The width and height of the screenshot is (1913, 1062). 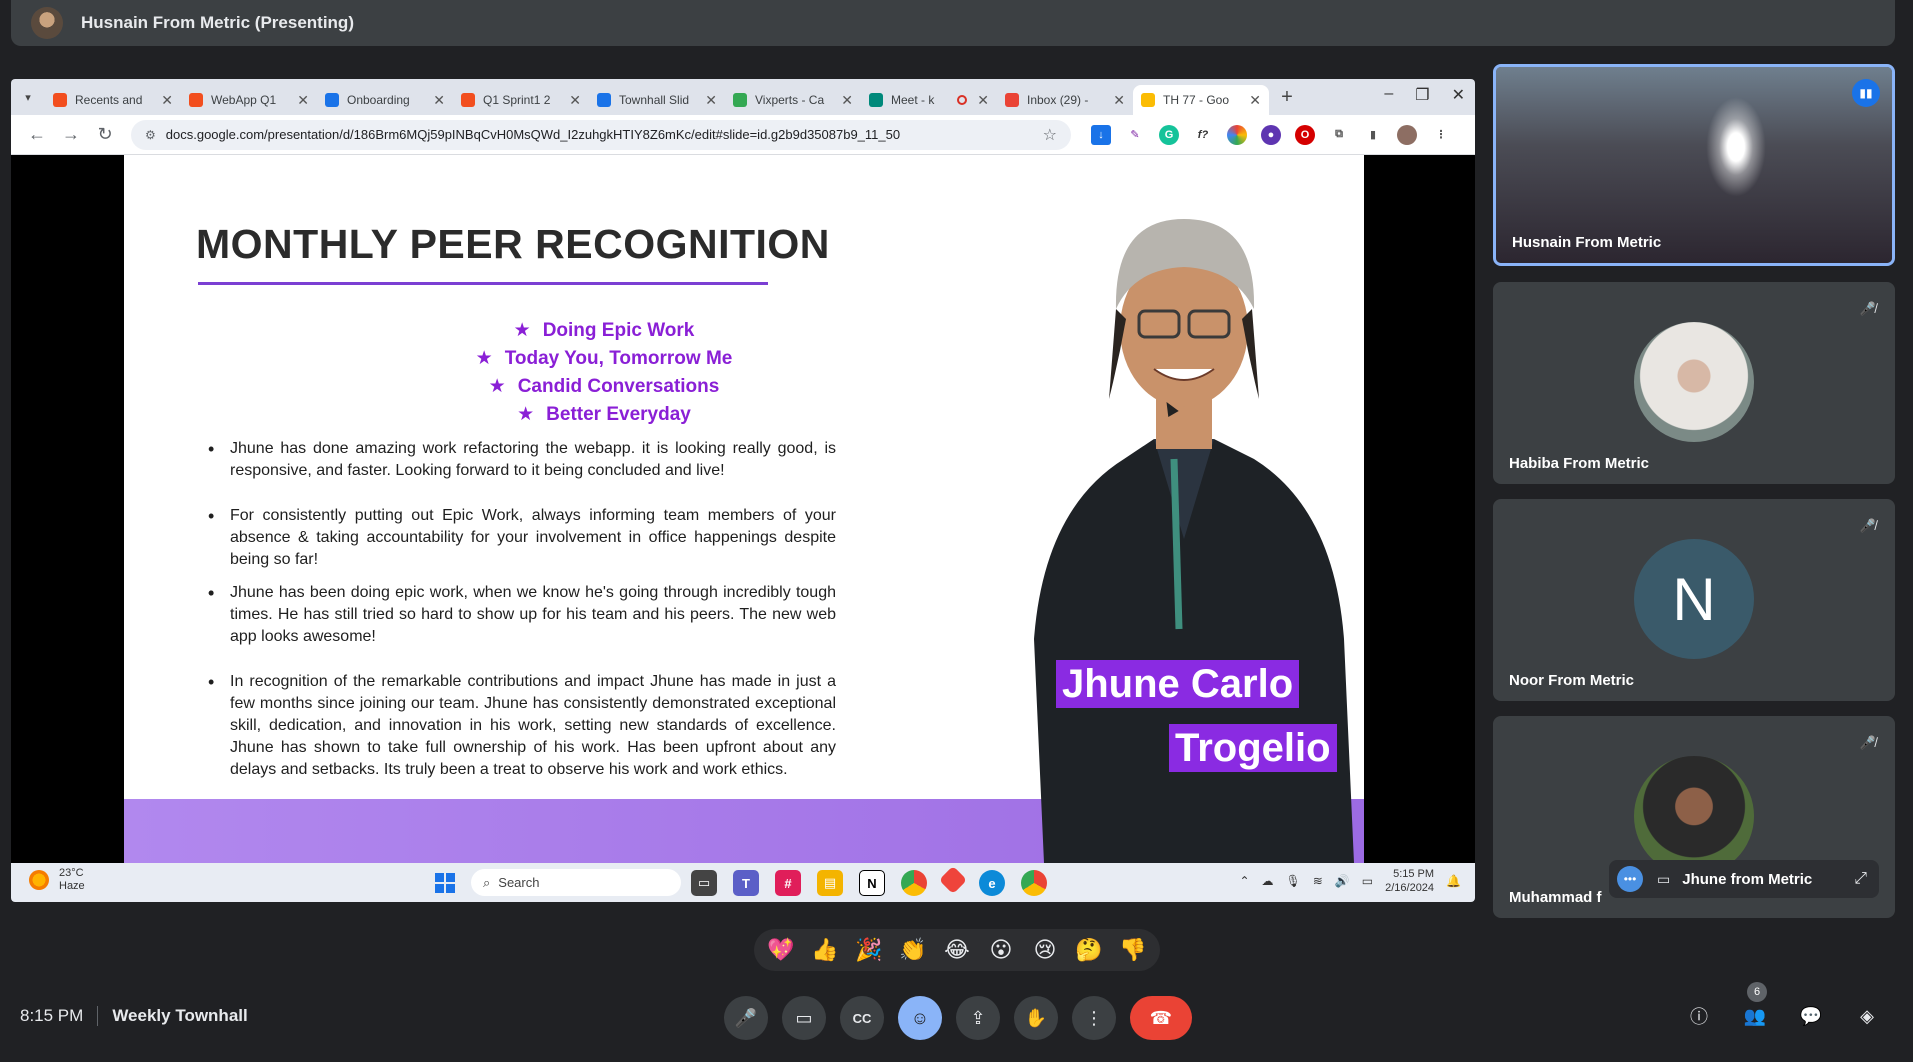 I want to click on browser-tab: Meet - k ✕, so click(x=929, y=100).